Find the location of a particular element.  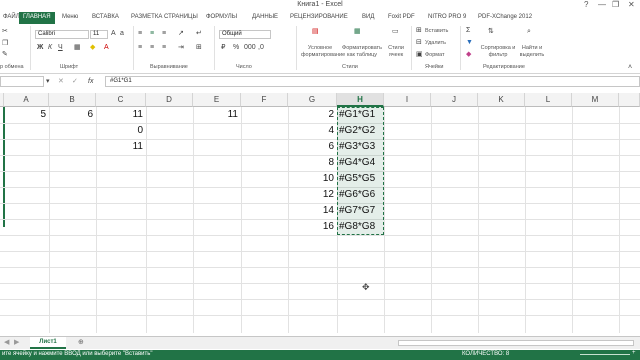

autosum-icon: Σ is located at coordinates (468, 31).